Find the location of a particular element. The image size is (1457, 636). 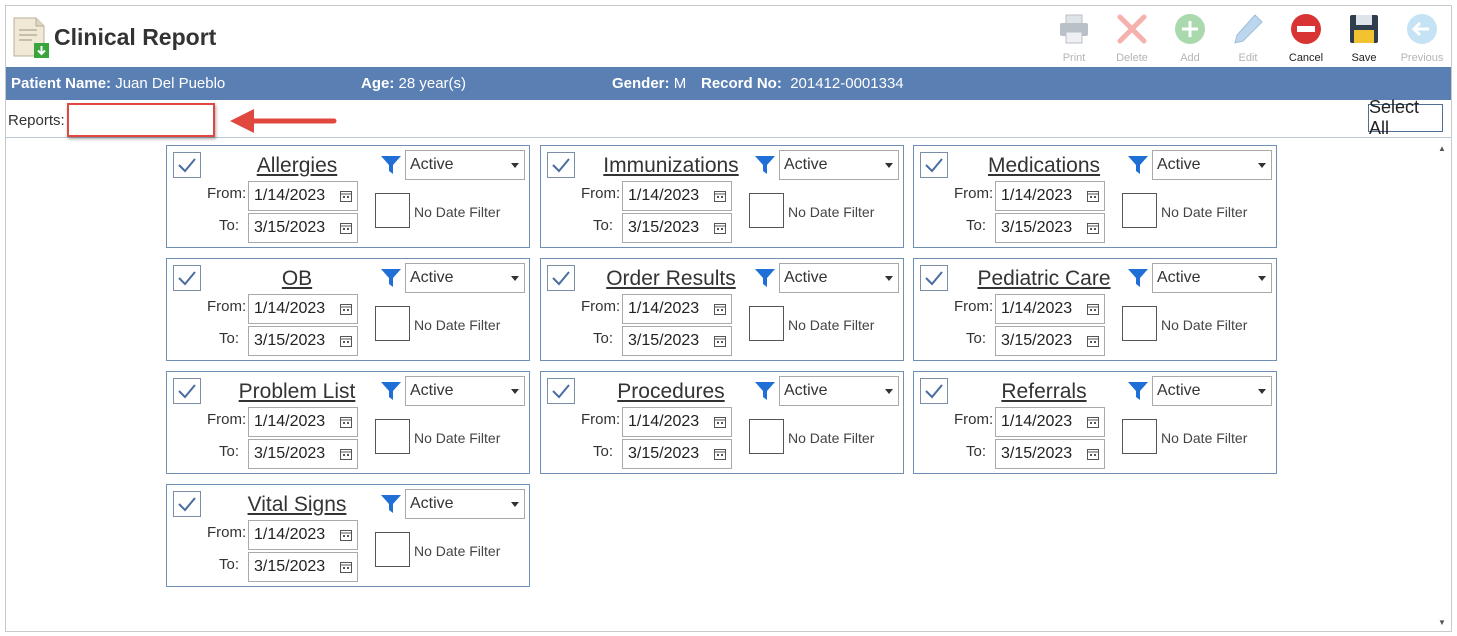

report-title-link: Referrals is located at coordinates (1044, 392).